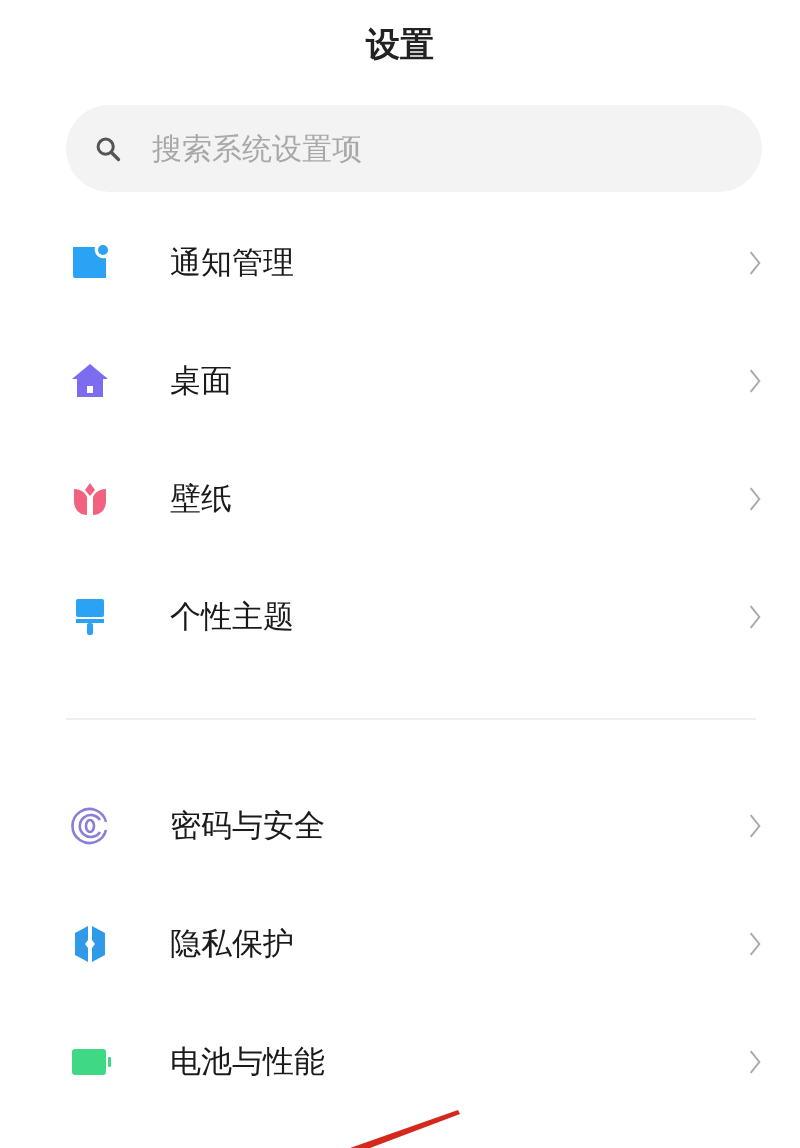 Image resolution: width=800 pixels, height=1148 pixels. I want to click on fingerprint-icon, so click(90, 826).